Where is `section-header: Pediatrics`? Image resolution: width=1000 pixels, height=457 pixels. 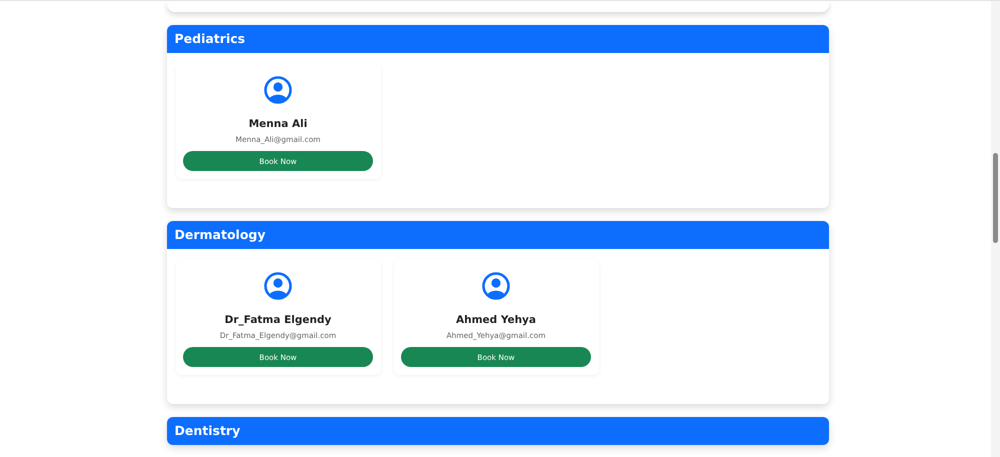
section-header: Pediatrics is located at coordinates (497, 39).